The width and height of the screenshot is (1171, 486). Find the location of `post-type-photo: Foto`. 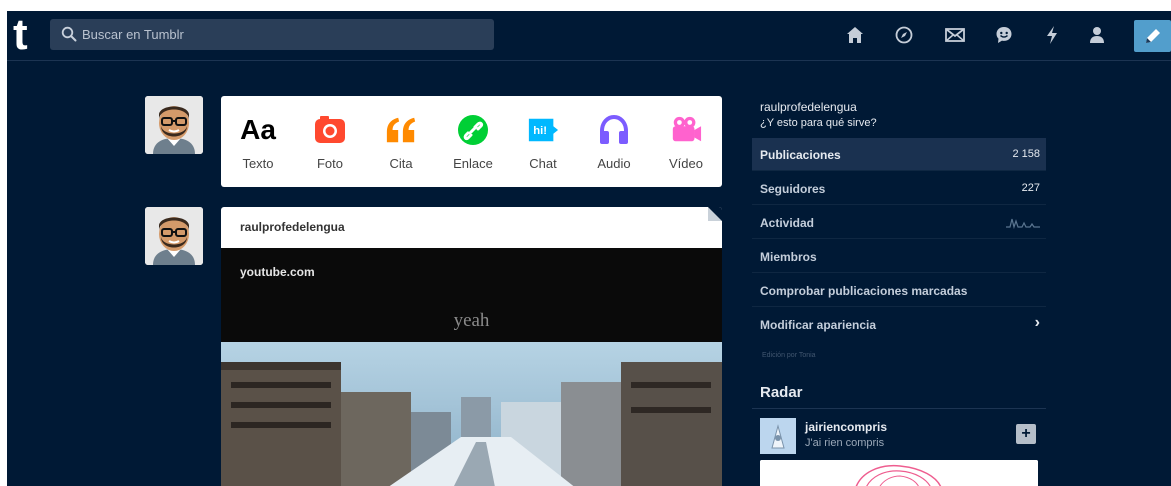

post-type-photo: Foto is located at coordinates (330, 141).